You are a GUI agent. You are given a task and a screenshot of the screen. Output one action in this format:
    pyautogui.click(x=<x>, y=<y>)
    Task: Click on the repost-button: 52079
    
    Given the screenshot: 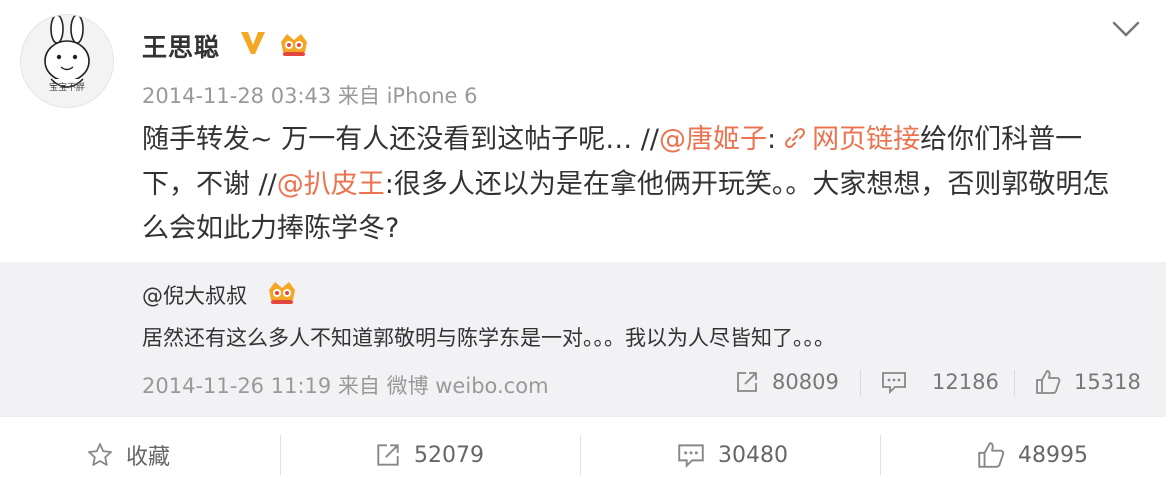 What is the action you would take?
    pyautogui.click(x=429, y=455)
    